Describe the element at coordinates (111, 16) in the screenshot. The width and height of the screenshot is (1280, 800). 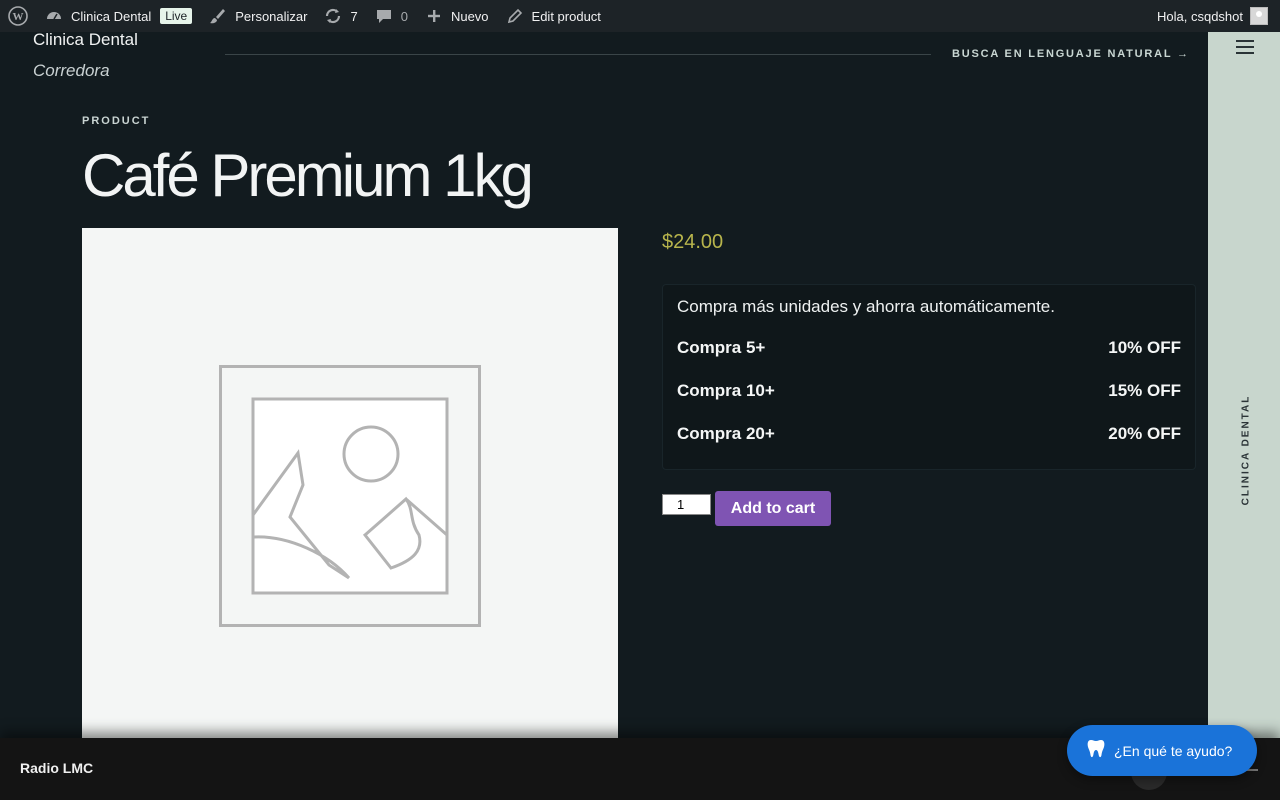
I see `site-name: Clinica Dental` at that location.